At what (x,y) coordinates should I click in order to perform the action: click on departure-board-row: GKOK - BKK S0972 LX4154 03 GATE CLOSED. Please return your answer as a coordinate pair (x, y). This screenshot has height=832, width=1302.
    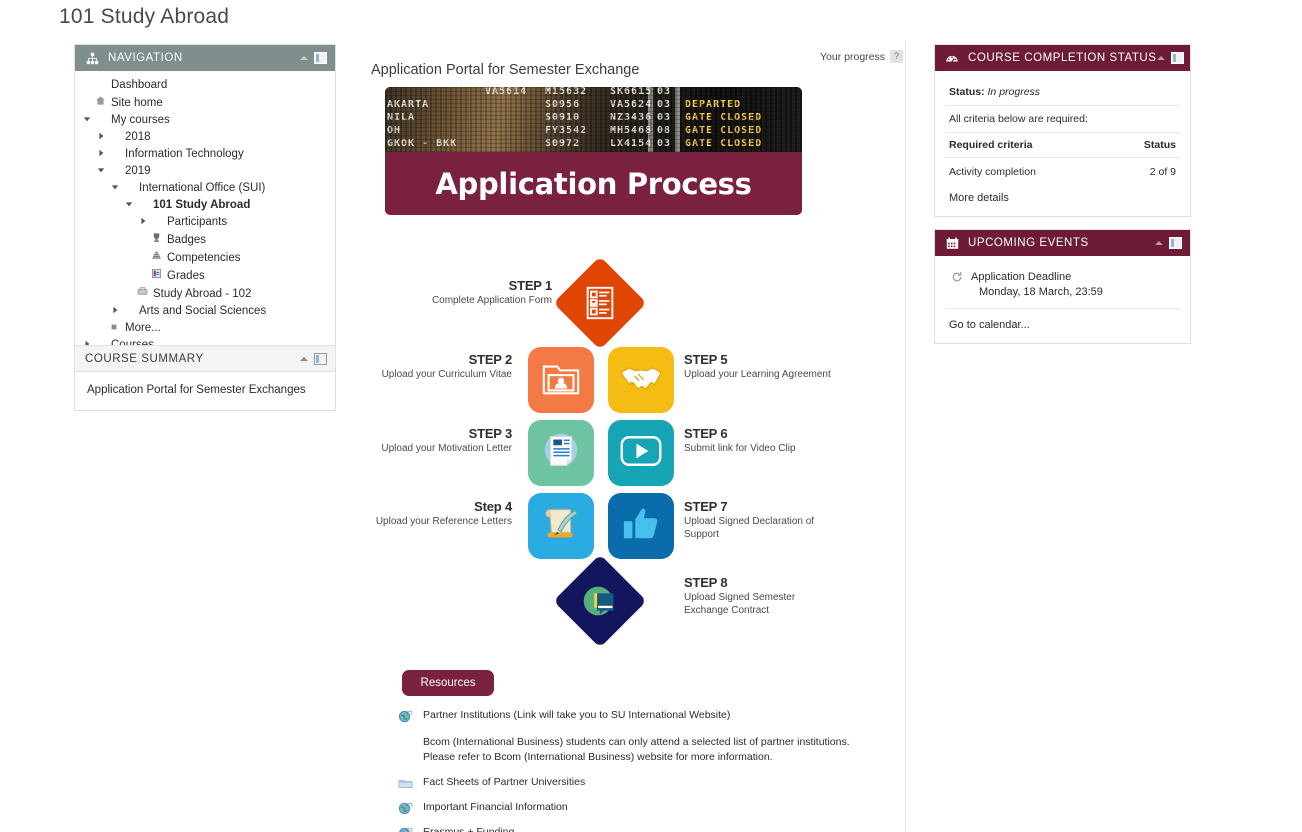
    Looking at the image, I should click on (575, 143).